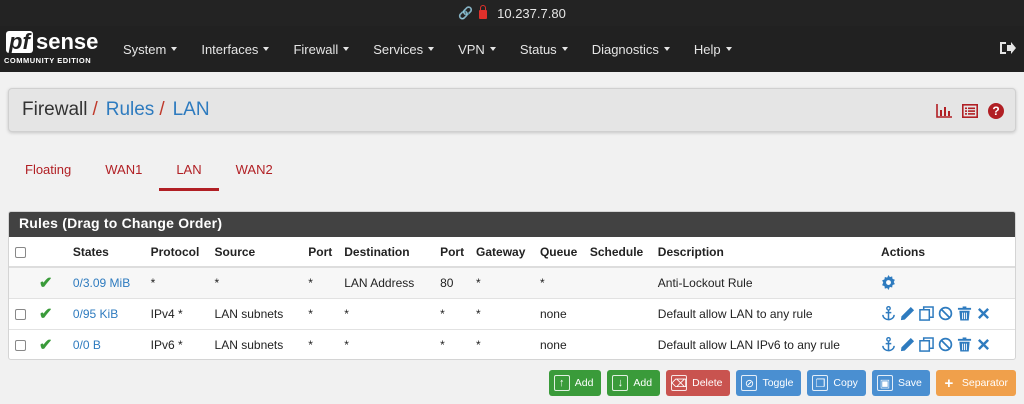 The width and height of the screenshot is (1024, 404). What do you see at coordinates (531, 13) in the screenshot?
I see `address-text: 10.237.7.80` at bounding box center [531, 13].